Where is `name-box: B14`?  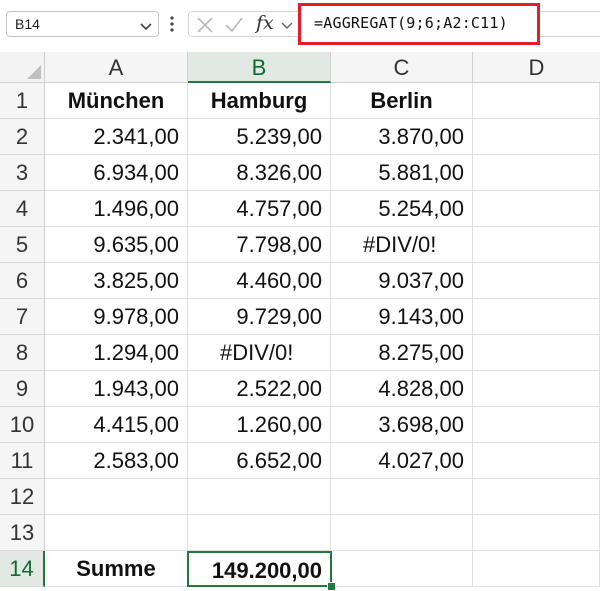 name-box: B14 is located at coordinates (82, 24).